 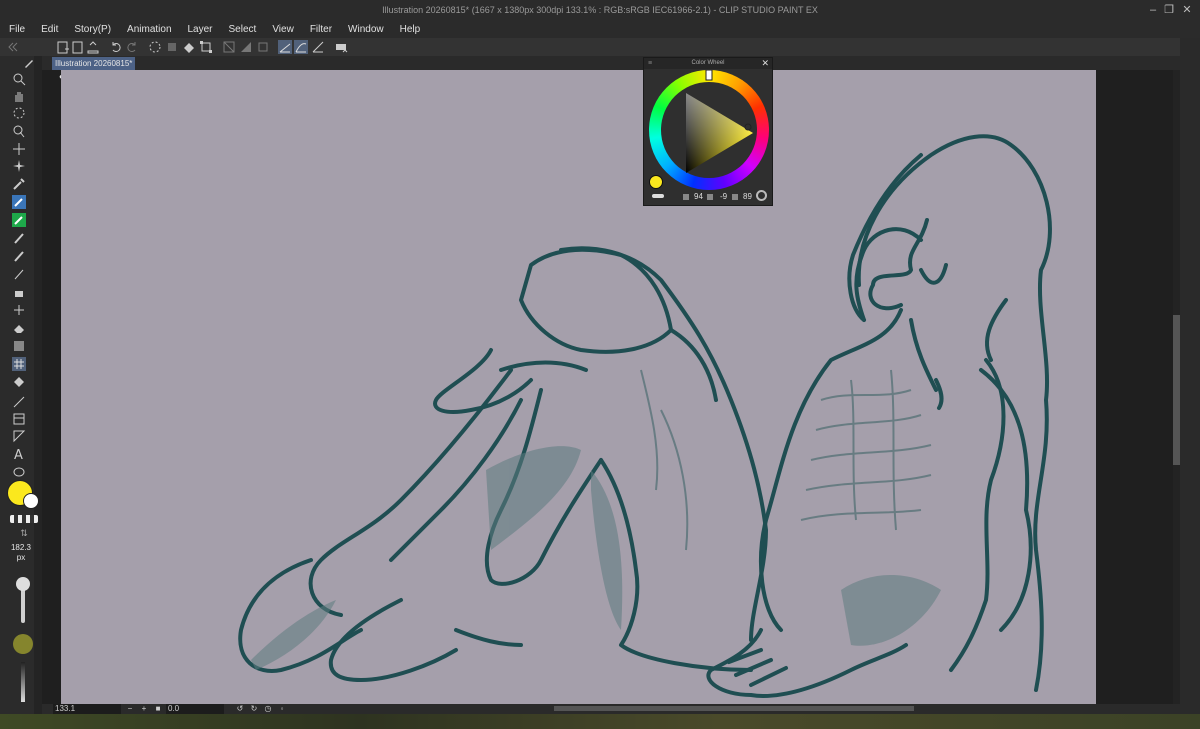 What do you see at coordinates (38, 392) in the screenshot?
I see `sub-tool-strip` at bounding box center [38, 392].